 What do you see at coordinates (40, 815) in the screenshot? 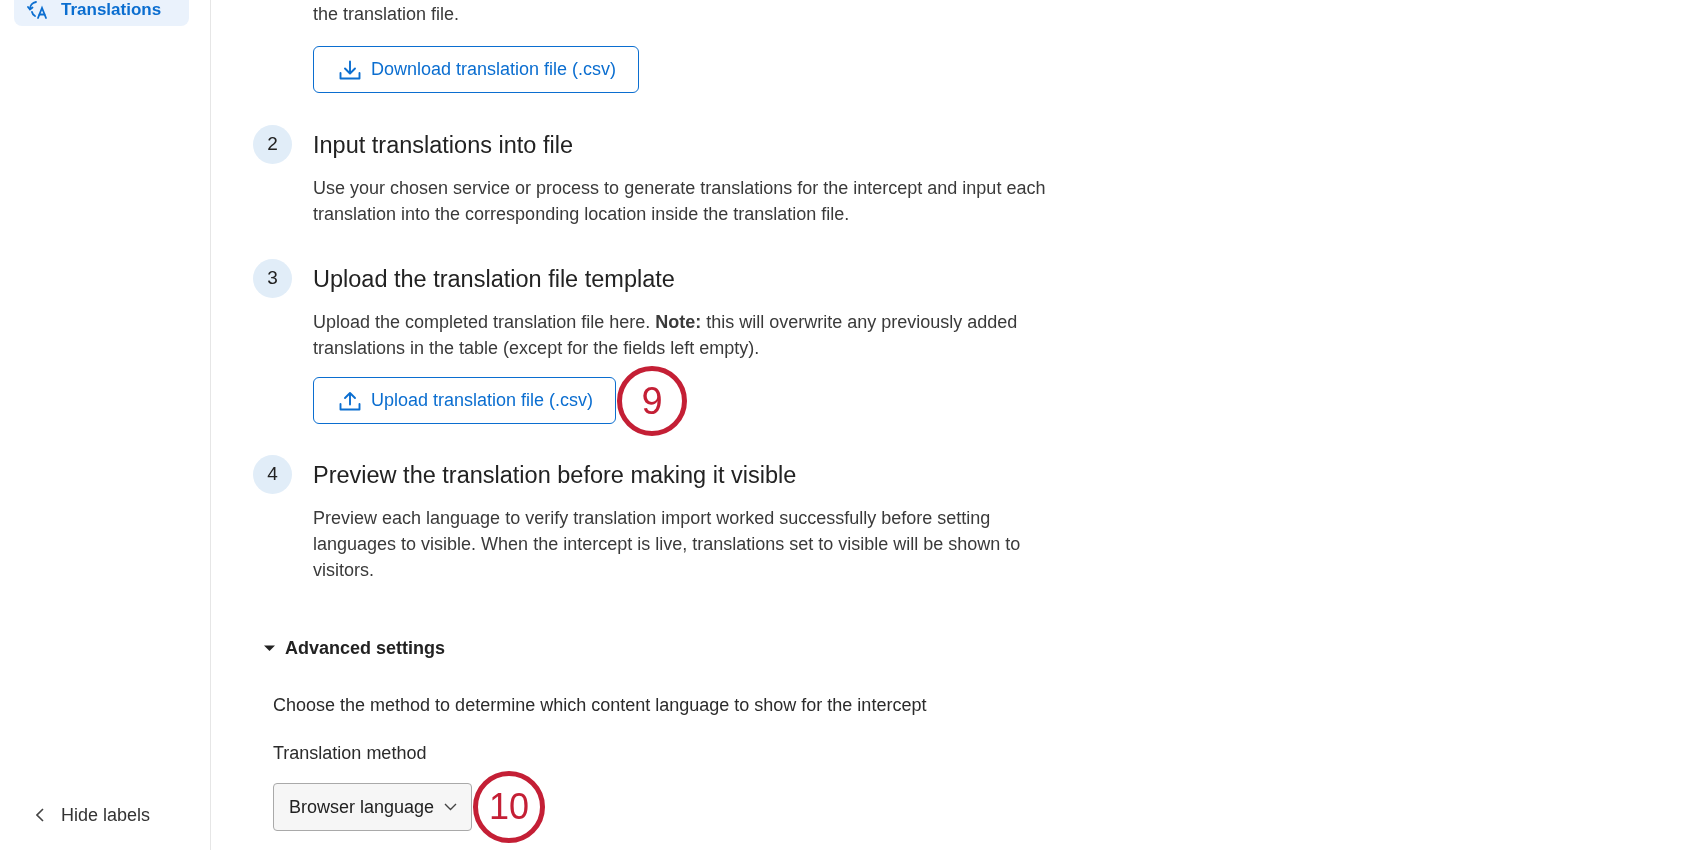
I see `chevron-left-icon` at bounding box center [40, 815].